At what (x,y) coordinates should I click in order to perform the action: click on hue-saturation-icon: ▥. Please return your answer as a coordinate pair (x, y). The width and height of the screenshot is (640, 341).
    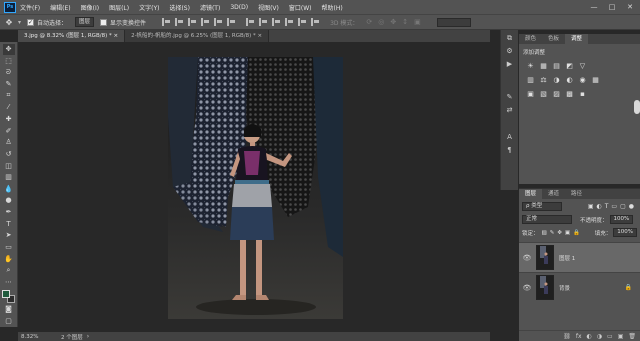
    Looking at the image, I should click on (530, 80).